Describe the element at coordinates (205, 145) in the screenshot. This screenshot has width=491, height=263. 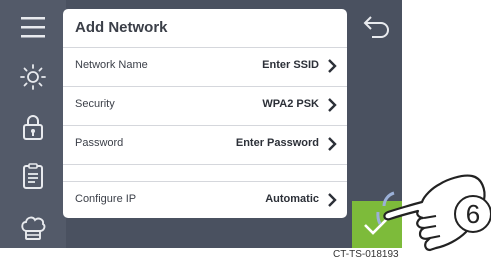
I see `password-row: Password Enter Password` at that location.